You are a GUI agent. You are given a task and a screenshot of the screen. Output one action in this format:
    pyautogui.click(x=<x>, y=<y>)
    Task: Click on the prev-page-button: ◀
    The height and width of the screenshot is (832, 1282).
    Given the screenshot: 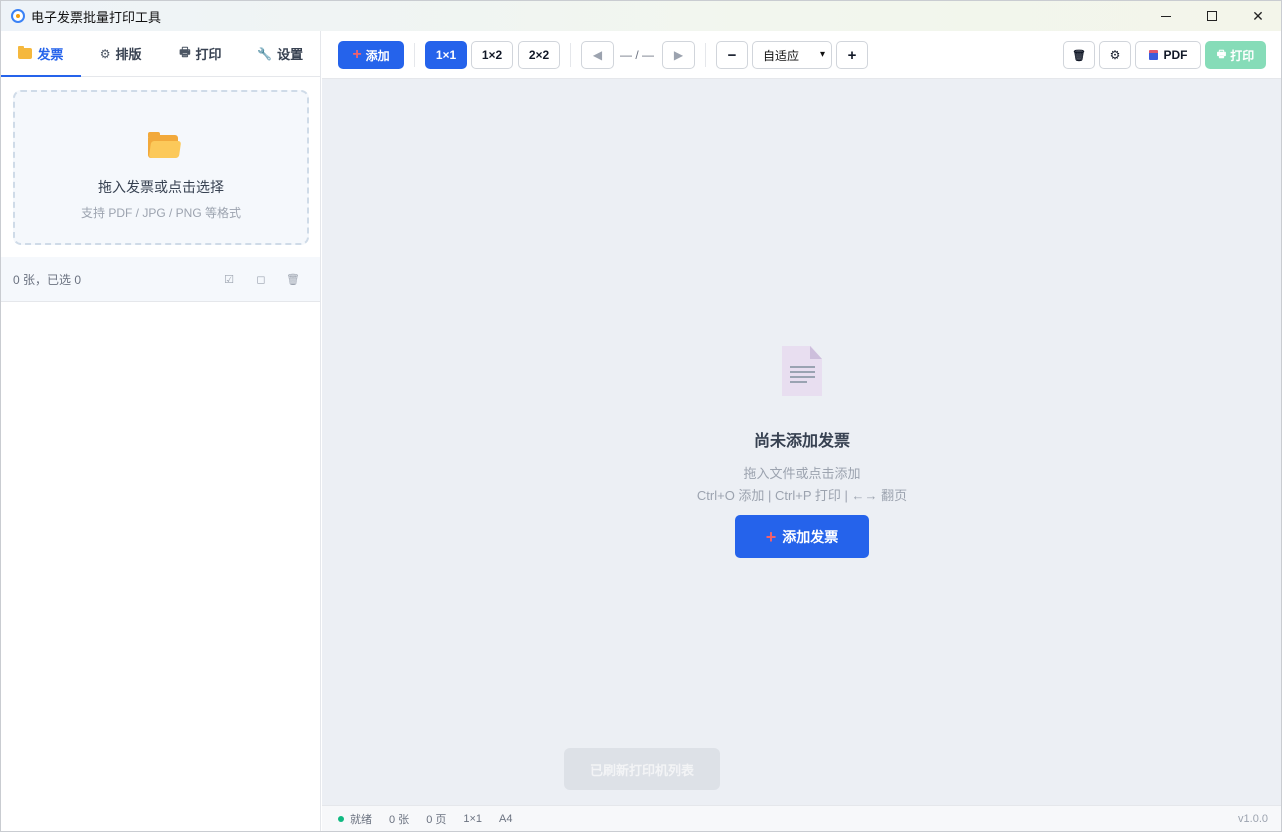 What is the action you would take?
    pyautogui.click(x=597, y=55)
    